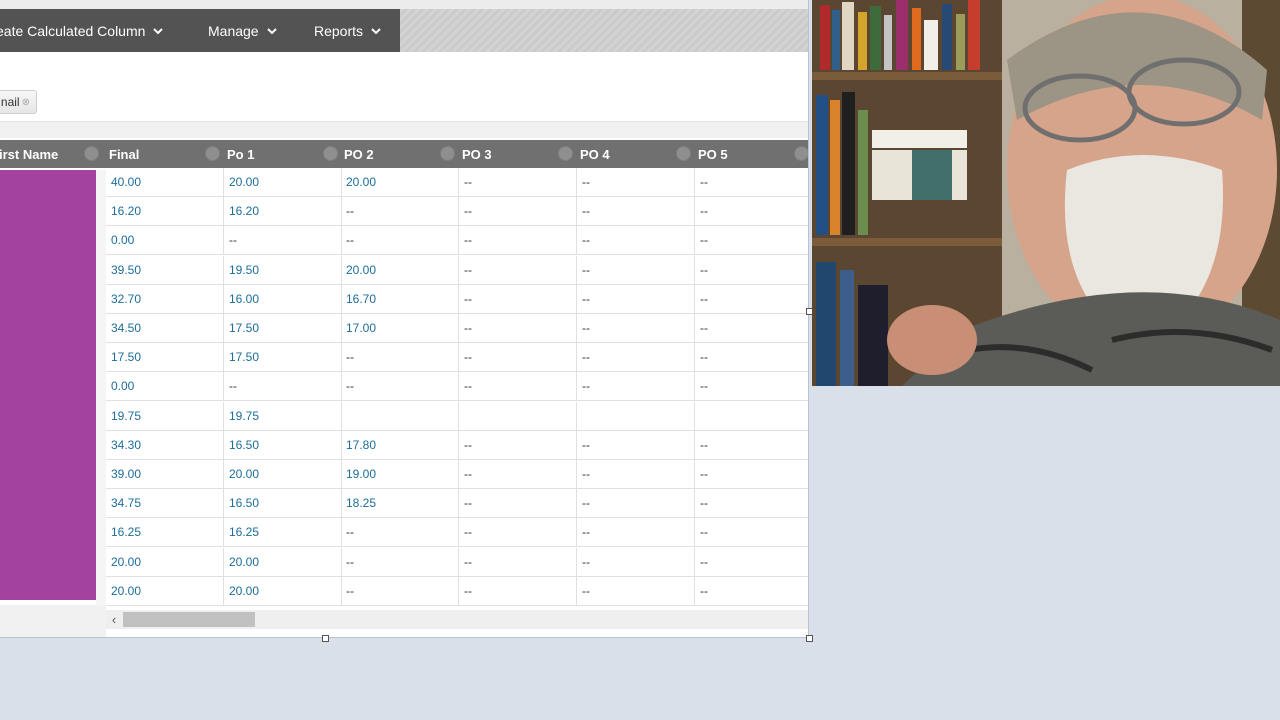 This screenshot has height=720, width=1280. Describe the element at coordinates (114, 619) in the screenshot. I see `scroll-left-icon: ‹` at that location.